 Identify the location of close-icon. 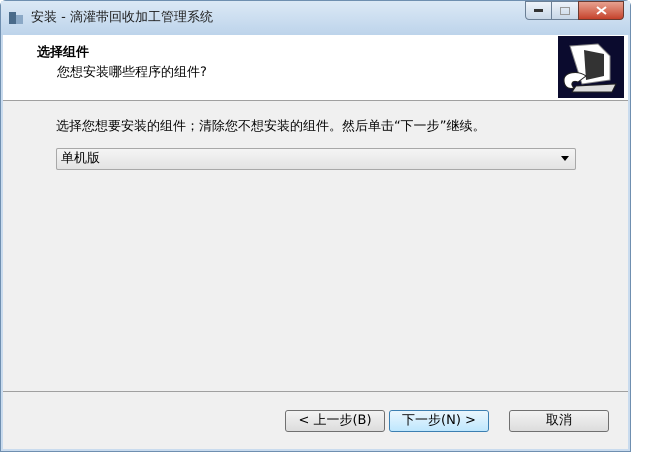
(601, 10).